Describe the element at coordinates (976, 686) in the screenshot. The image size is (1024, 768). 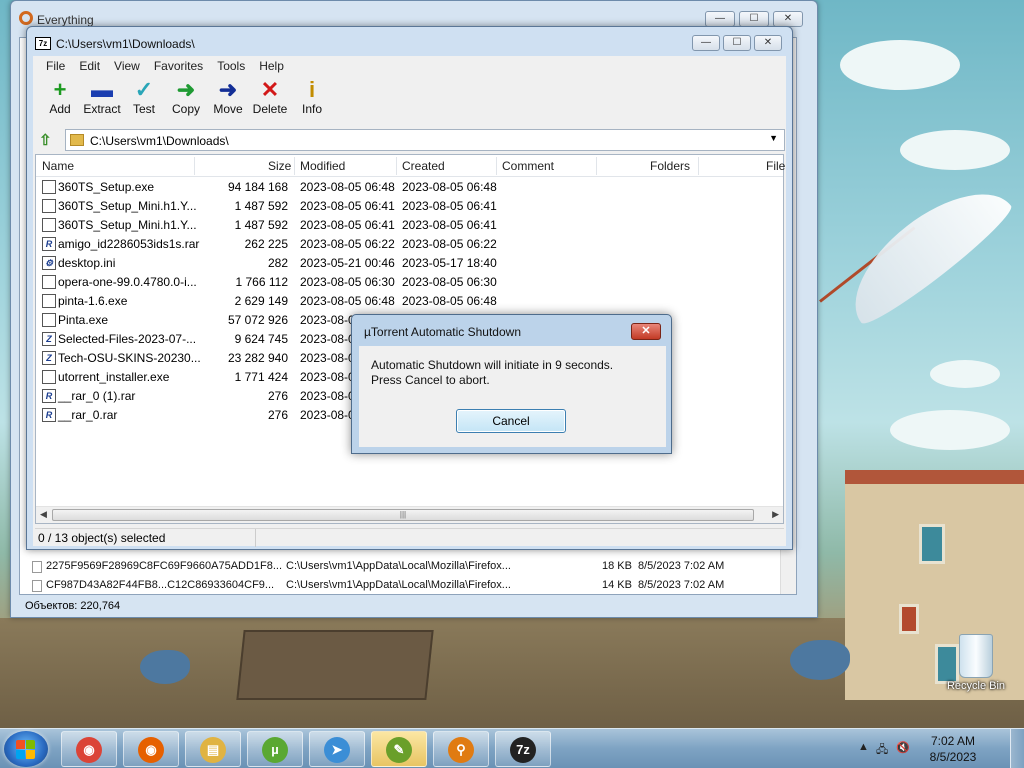
I see `recycle-bin-label: Recycle Bin` at that location.